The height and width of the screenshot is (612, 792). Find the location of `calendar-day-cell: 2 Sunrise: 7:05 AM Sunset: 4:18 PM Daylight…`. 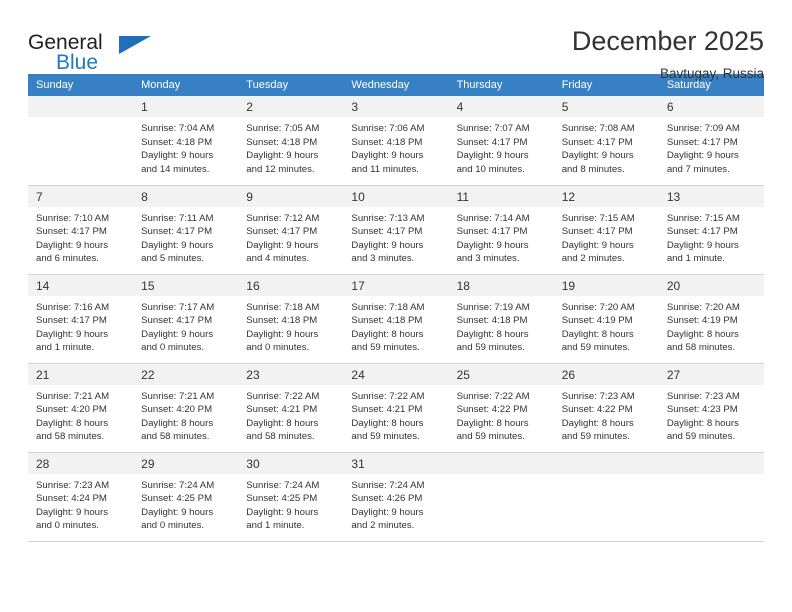

calendar-day-cell: 2 Sunrise: 7:05 AM Sunset: 4:18 PM Daylight… is located at coordinates (291, 141).